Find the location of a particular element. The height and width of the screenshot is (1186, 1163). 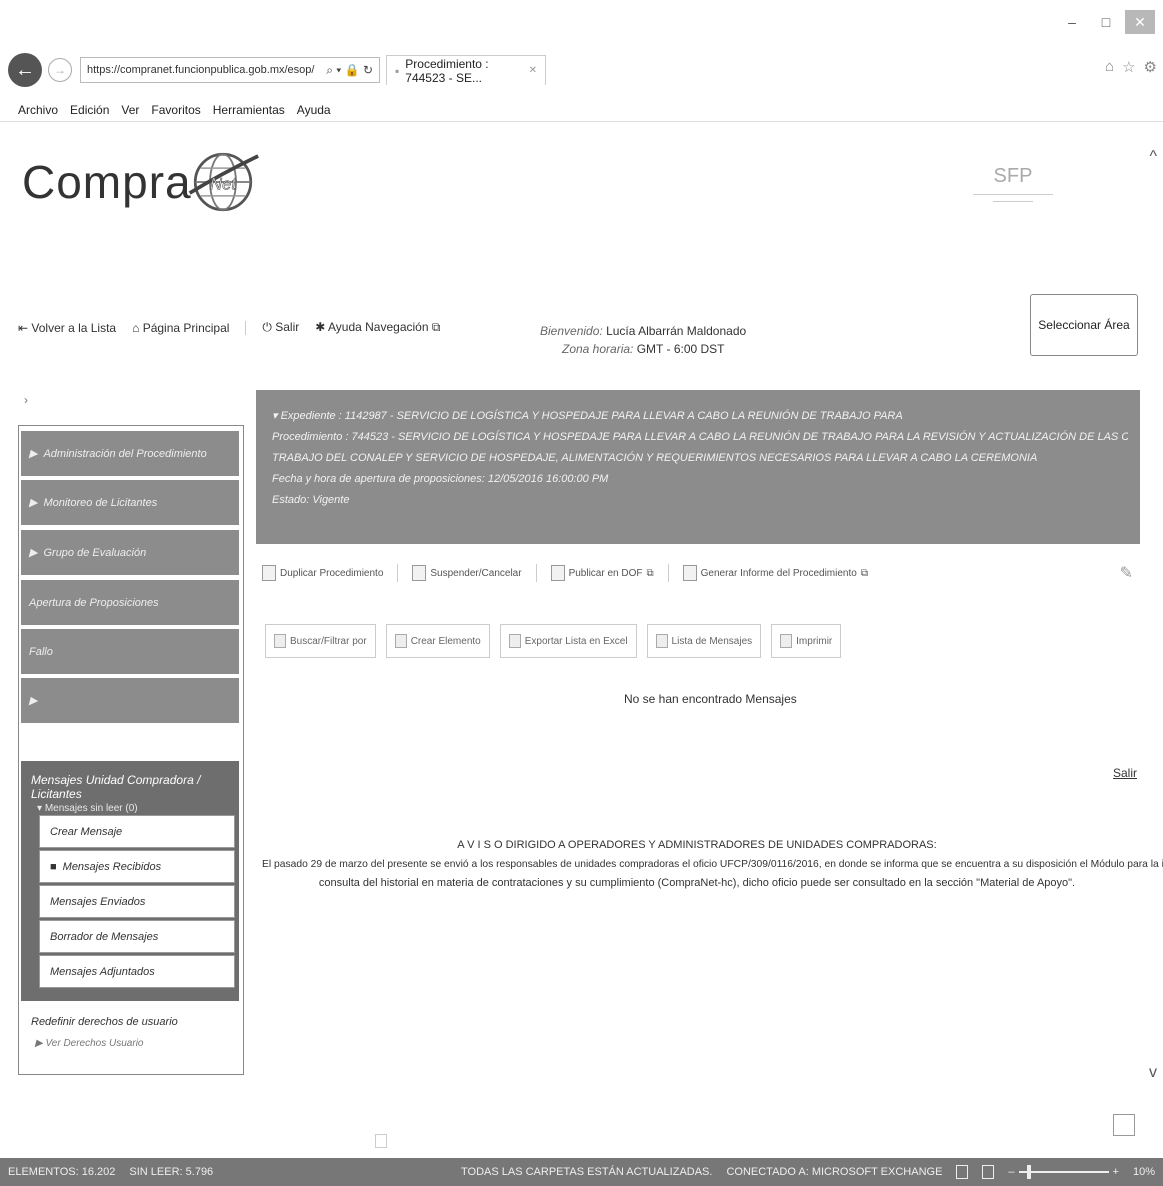

home-icon: ⌂ is located at coordinates (1109, 67).